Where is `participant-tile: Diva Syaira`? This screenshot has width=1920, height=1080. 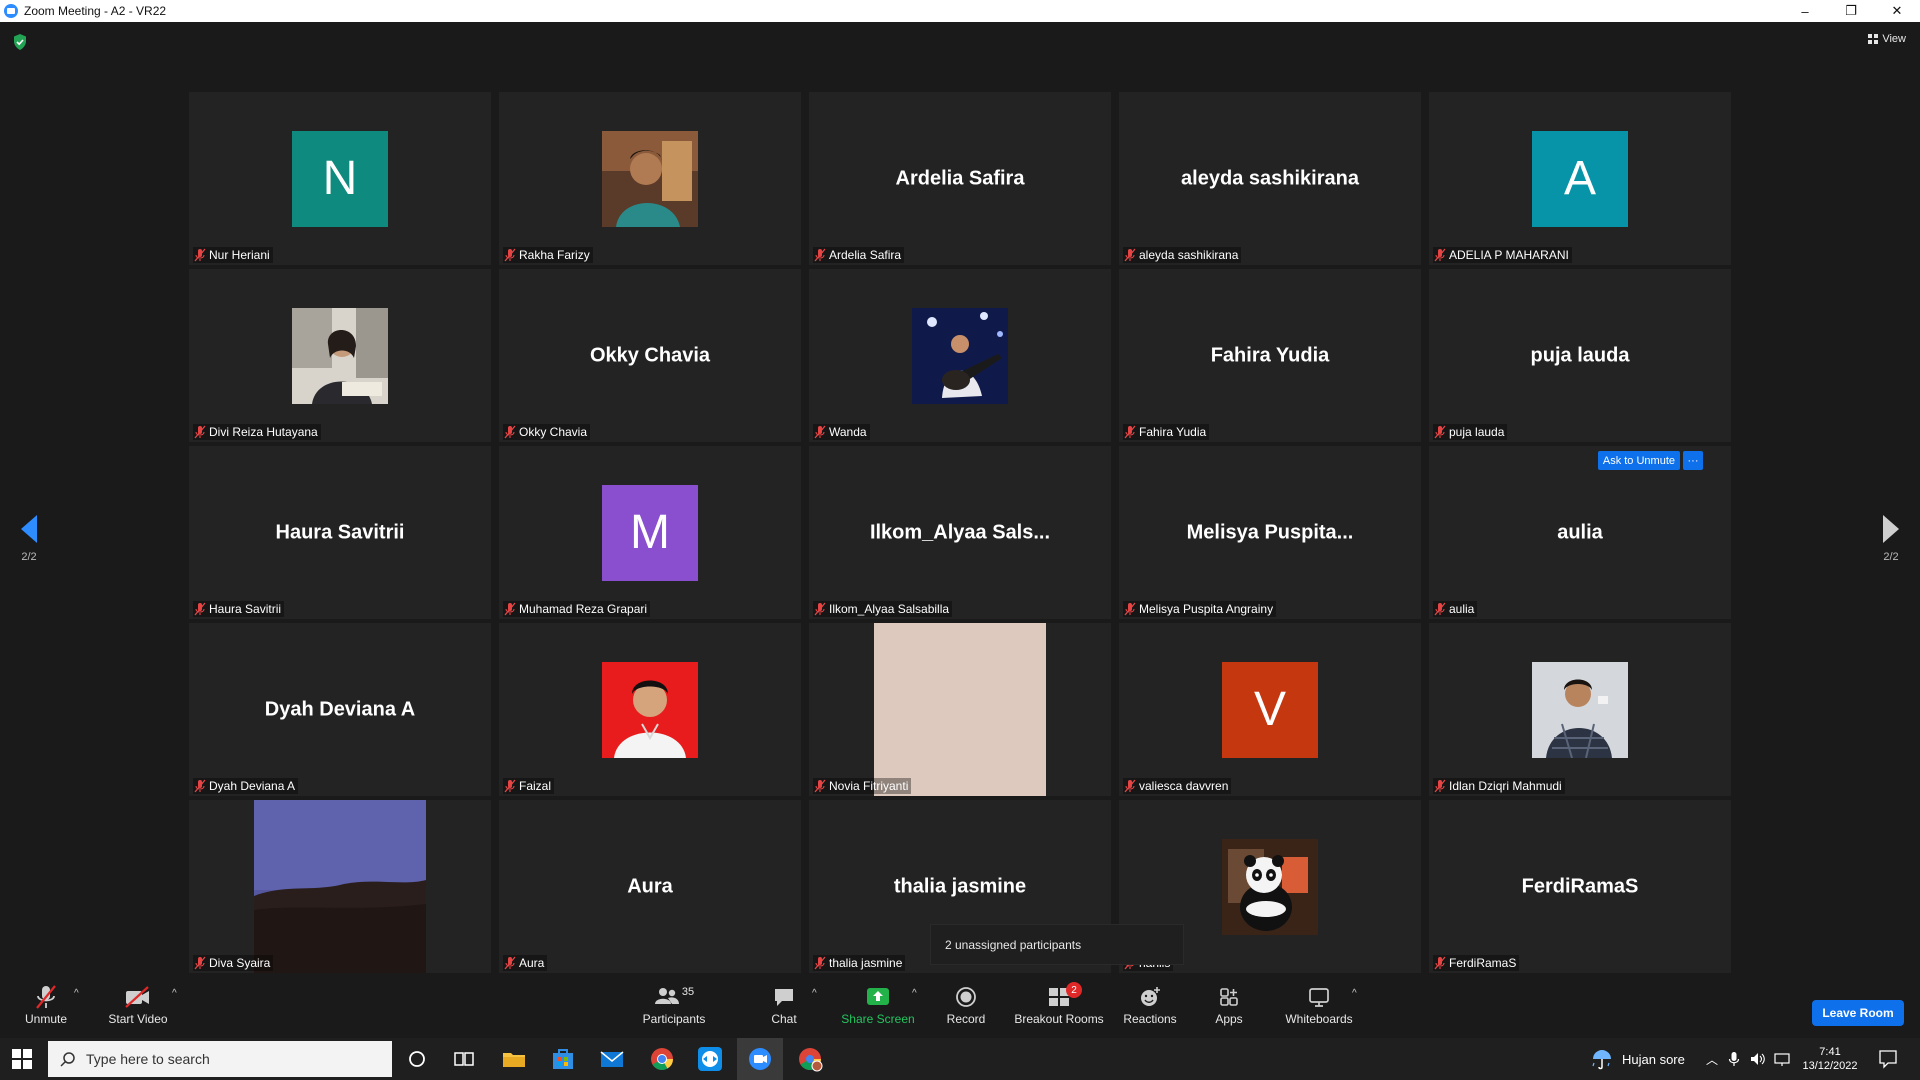
participant-tile: Diva Syaira is located at coordinates (340, 886).